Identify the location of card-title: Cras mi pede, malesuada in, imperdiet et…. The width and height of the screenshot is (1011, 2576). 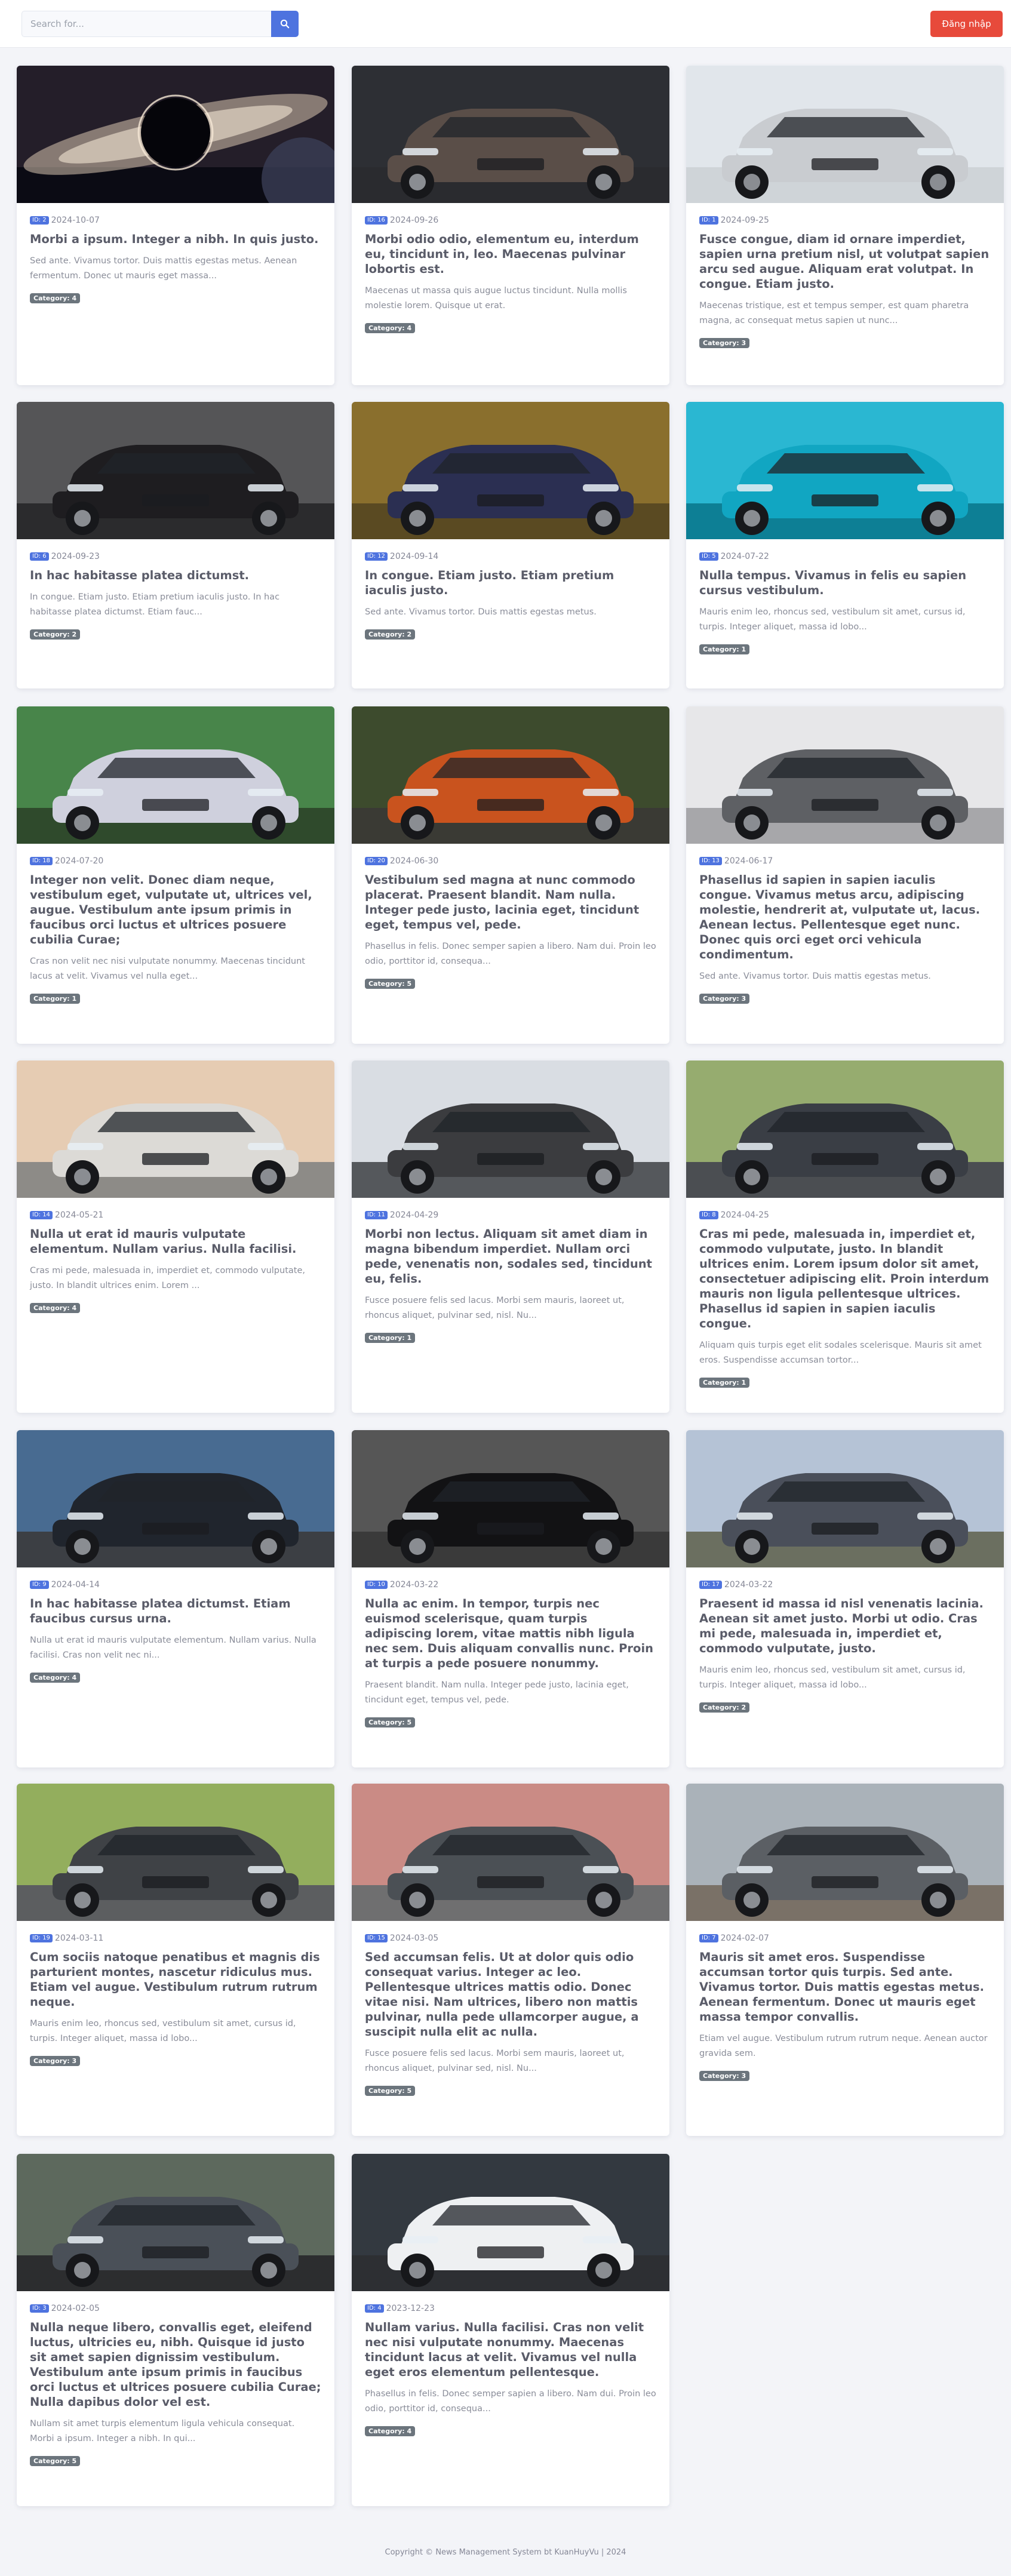
(845, 1278).